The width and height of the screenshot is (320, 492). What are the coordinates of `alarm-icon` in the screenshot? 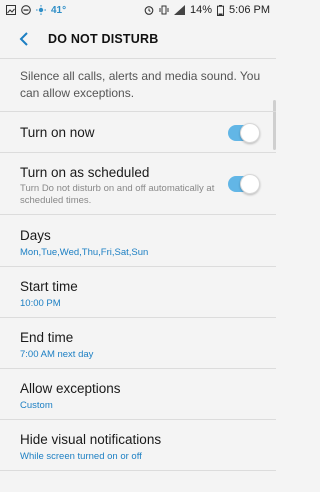 It's located at (149, 10).